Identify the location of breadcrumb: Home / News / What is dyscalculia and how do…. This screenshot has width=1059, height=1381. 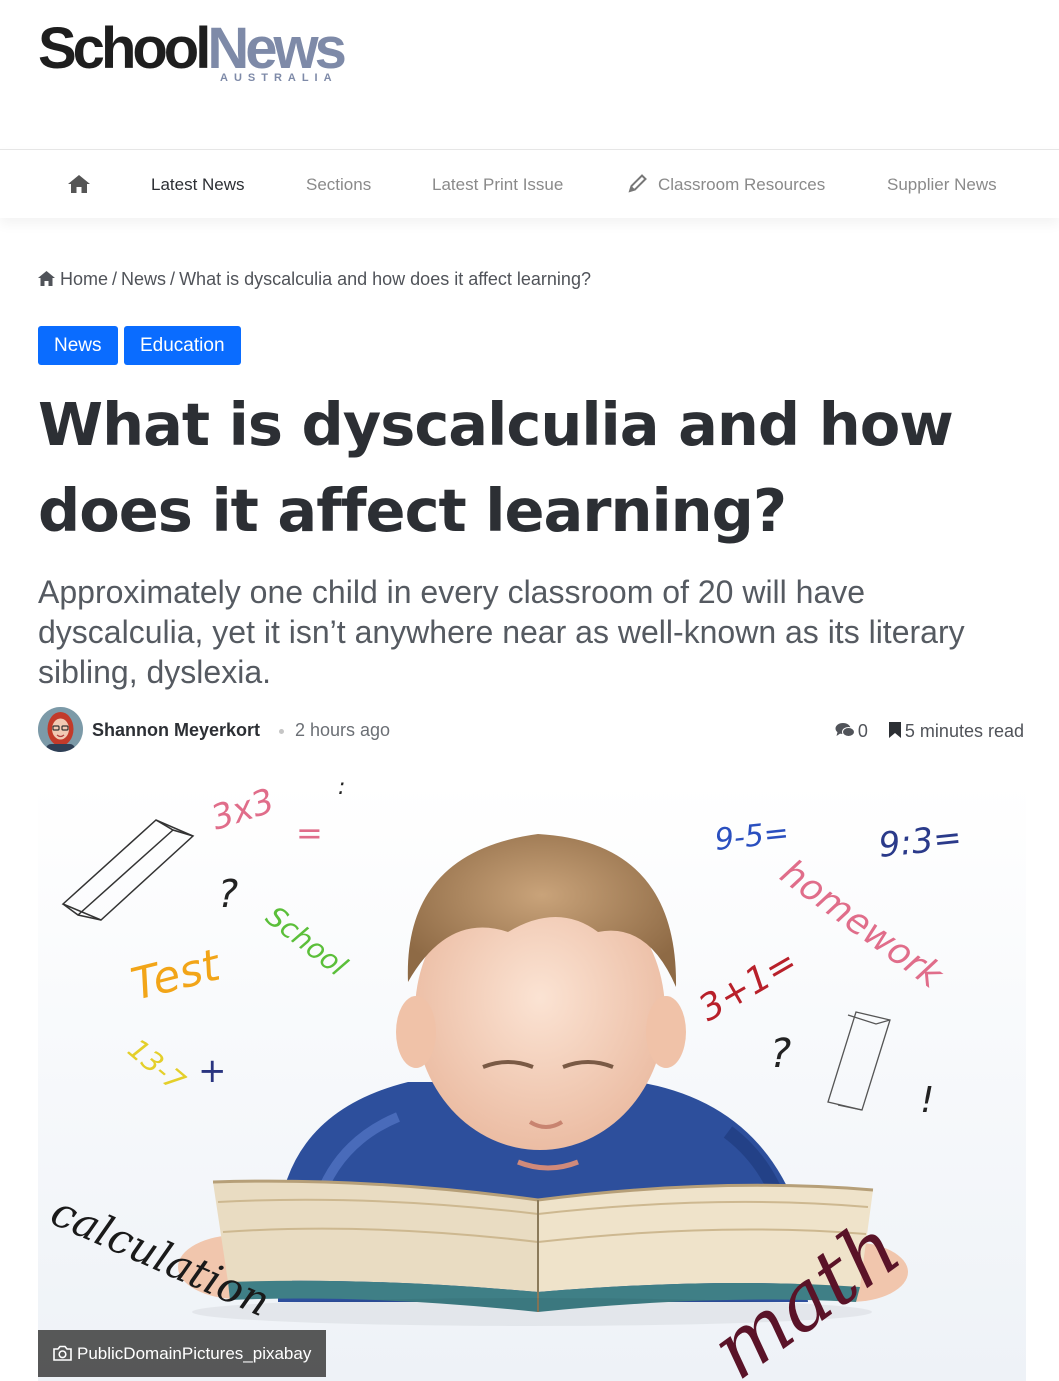
(314, 279).